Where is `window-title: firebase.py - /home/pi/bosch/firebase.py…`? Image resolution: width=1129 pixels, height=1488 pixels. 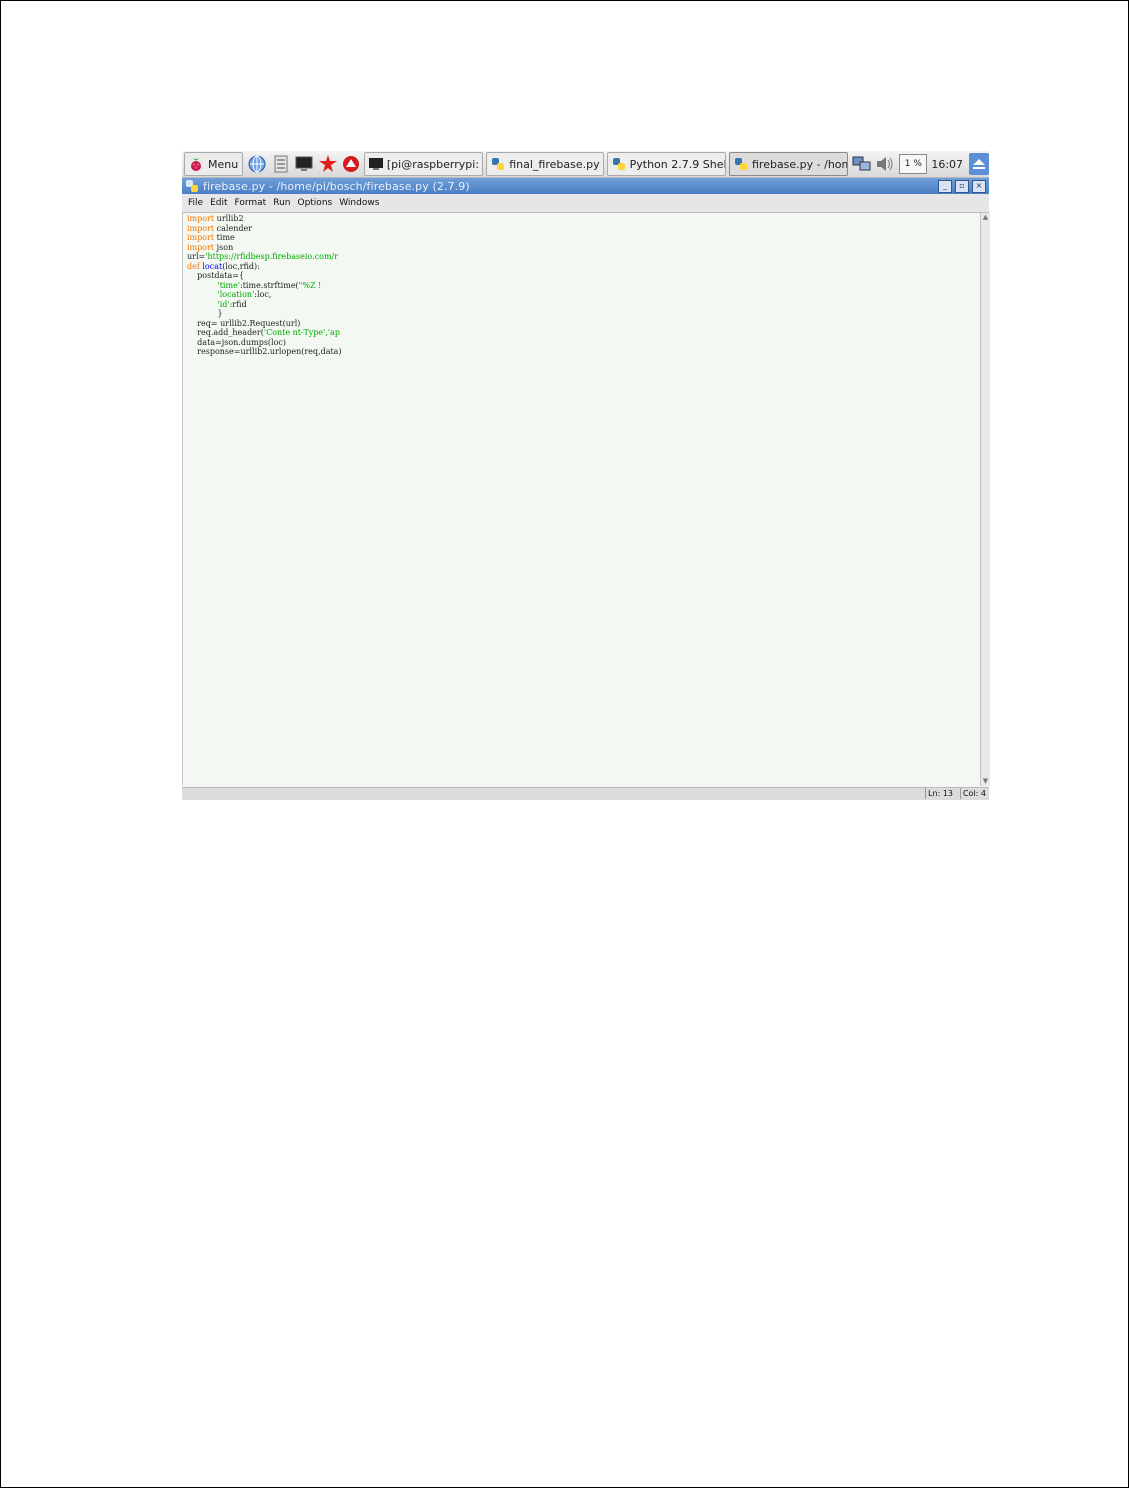
window-title: firebase.py - /home/pi/bosch/firebase.py… is located at coordinates (336, 186).